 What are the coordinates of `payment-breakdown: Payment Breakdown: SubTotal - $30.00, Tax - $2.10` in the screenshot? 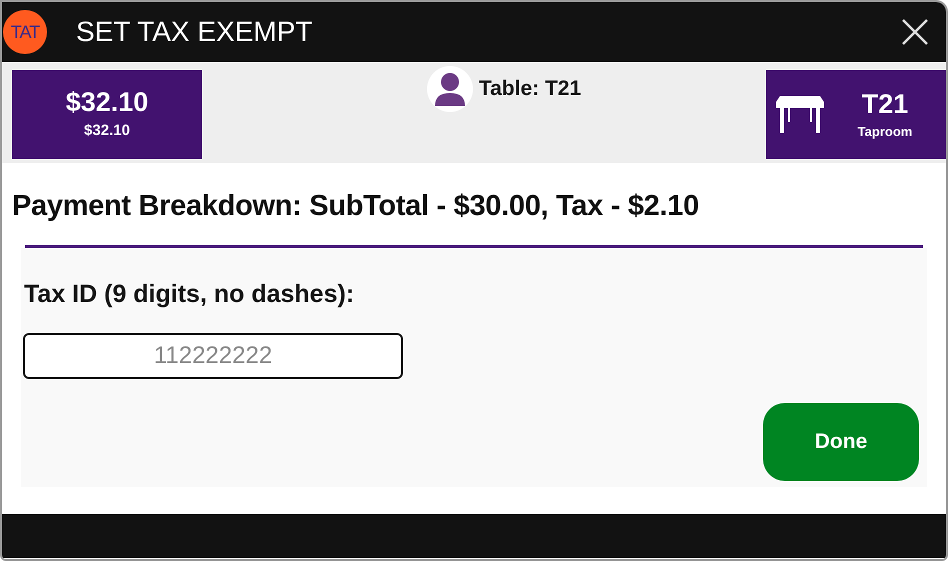 It's located at (356, 206).